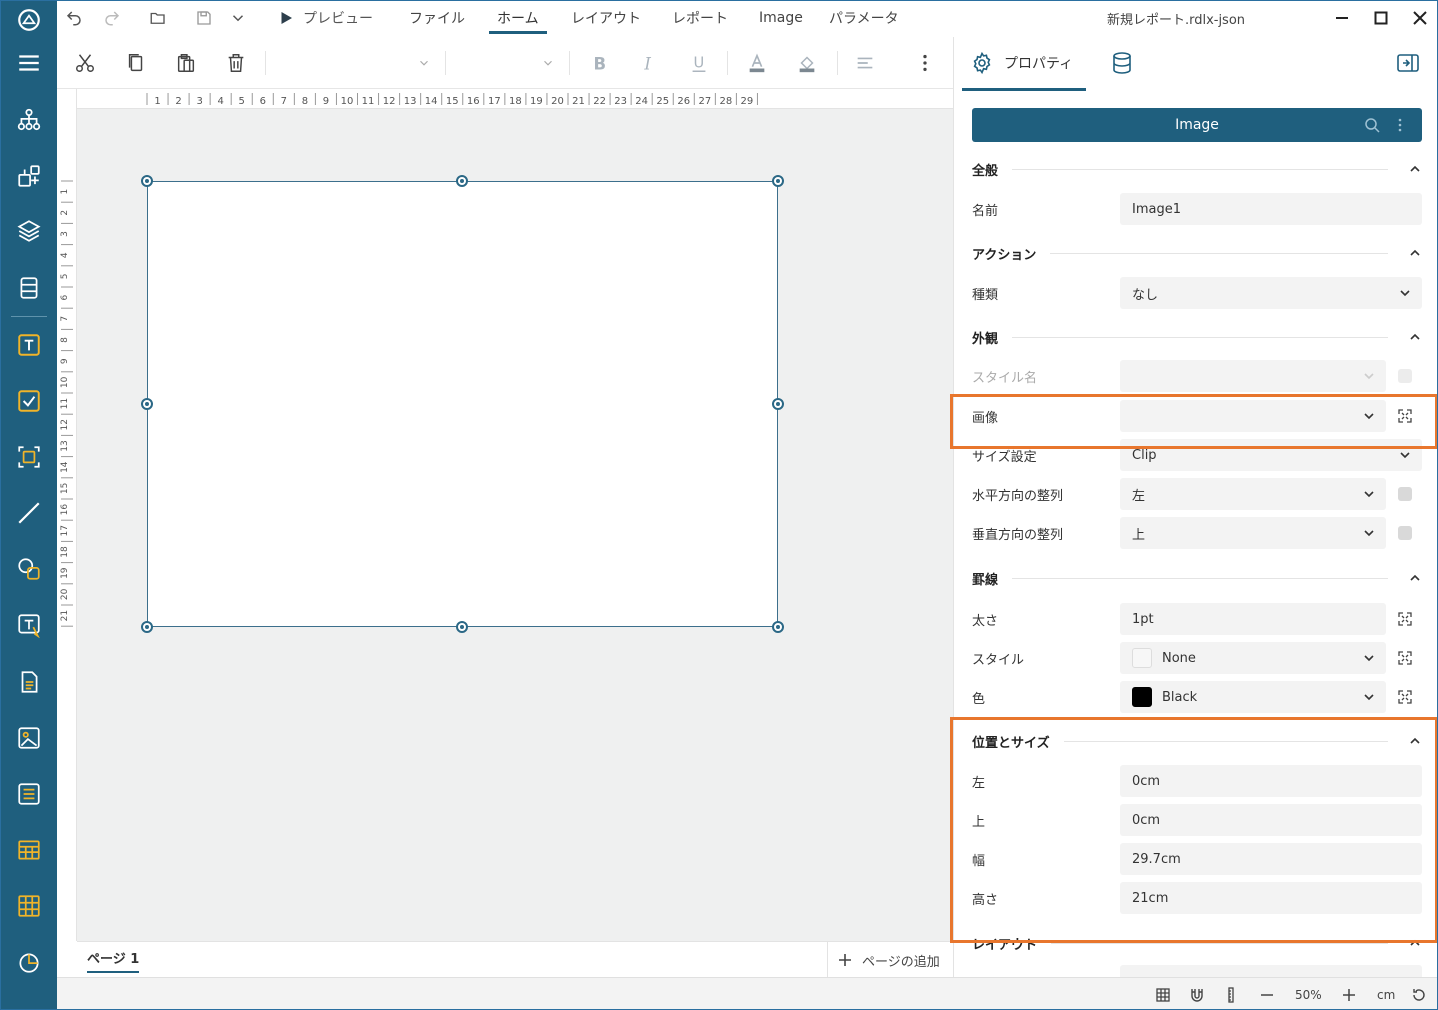  What do you see at coordinates (462, 627) in the screenshot?
I see `resize-handle-bottom` at bounding box center [462, 627].